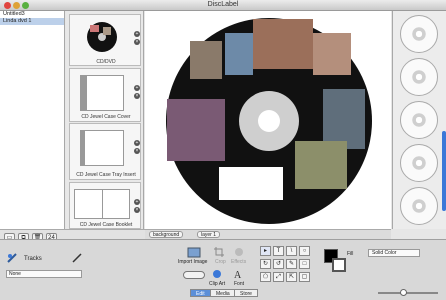 The height and width of the screenshot is (300, 446). I want to click on template-card-cd: CD/DVD + ×, so click(105, 40).